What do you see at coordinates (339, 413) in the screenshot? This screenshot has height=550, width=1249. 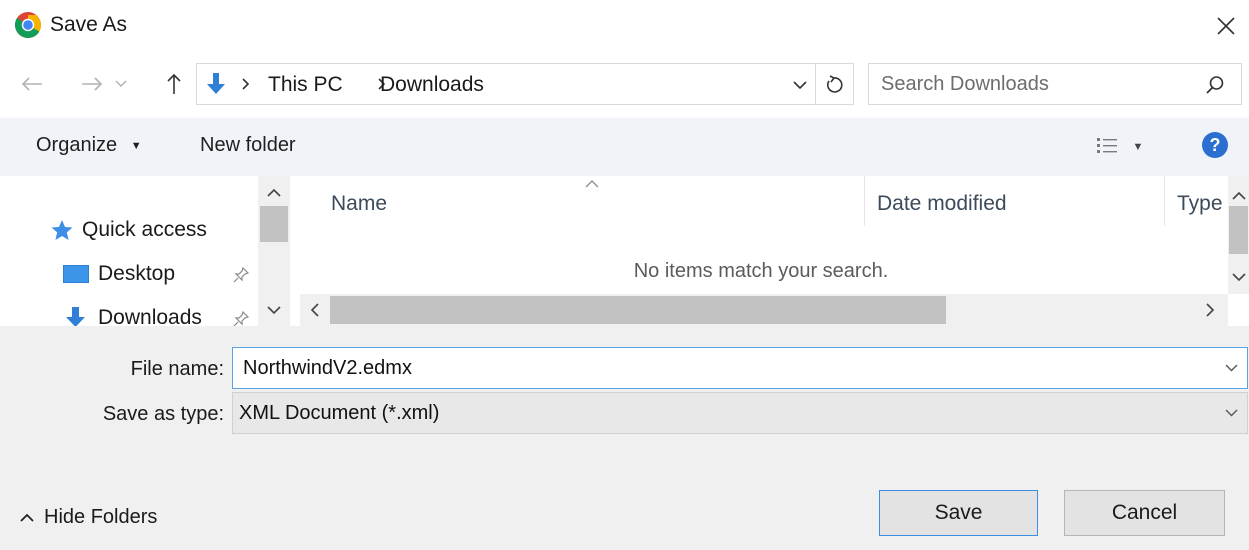 I see `save-as-type-value: XML Document (*.xml)` at bounding box center [339, 413].